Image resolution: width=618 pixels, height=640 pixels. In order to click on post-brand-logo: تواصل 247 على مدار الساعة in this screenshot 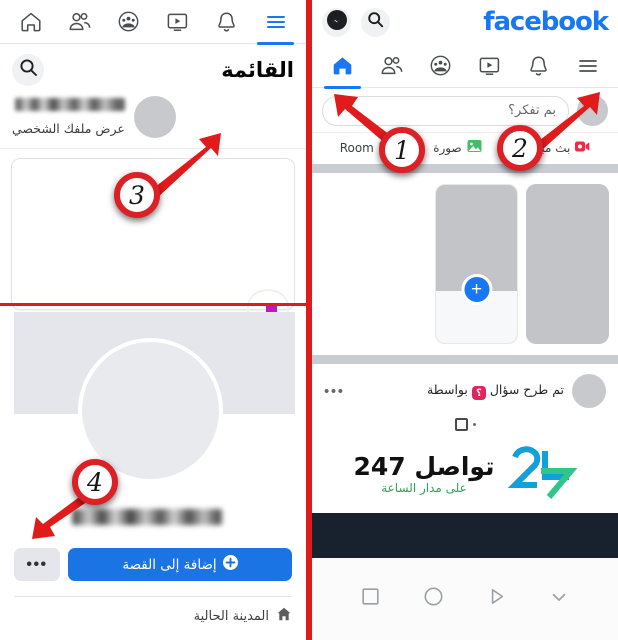, I will do `click(465, 475)`.